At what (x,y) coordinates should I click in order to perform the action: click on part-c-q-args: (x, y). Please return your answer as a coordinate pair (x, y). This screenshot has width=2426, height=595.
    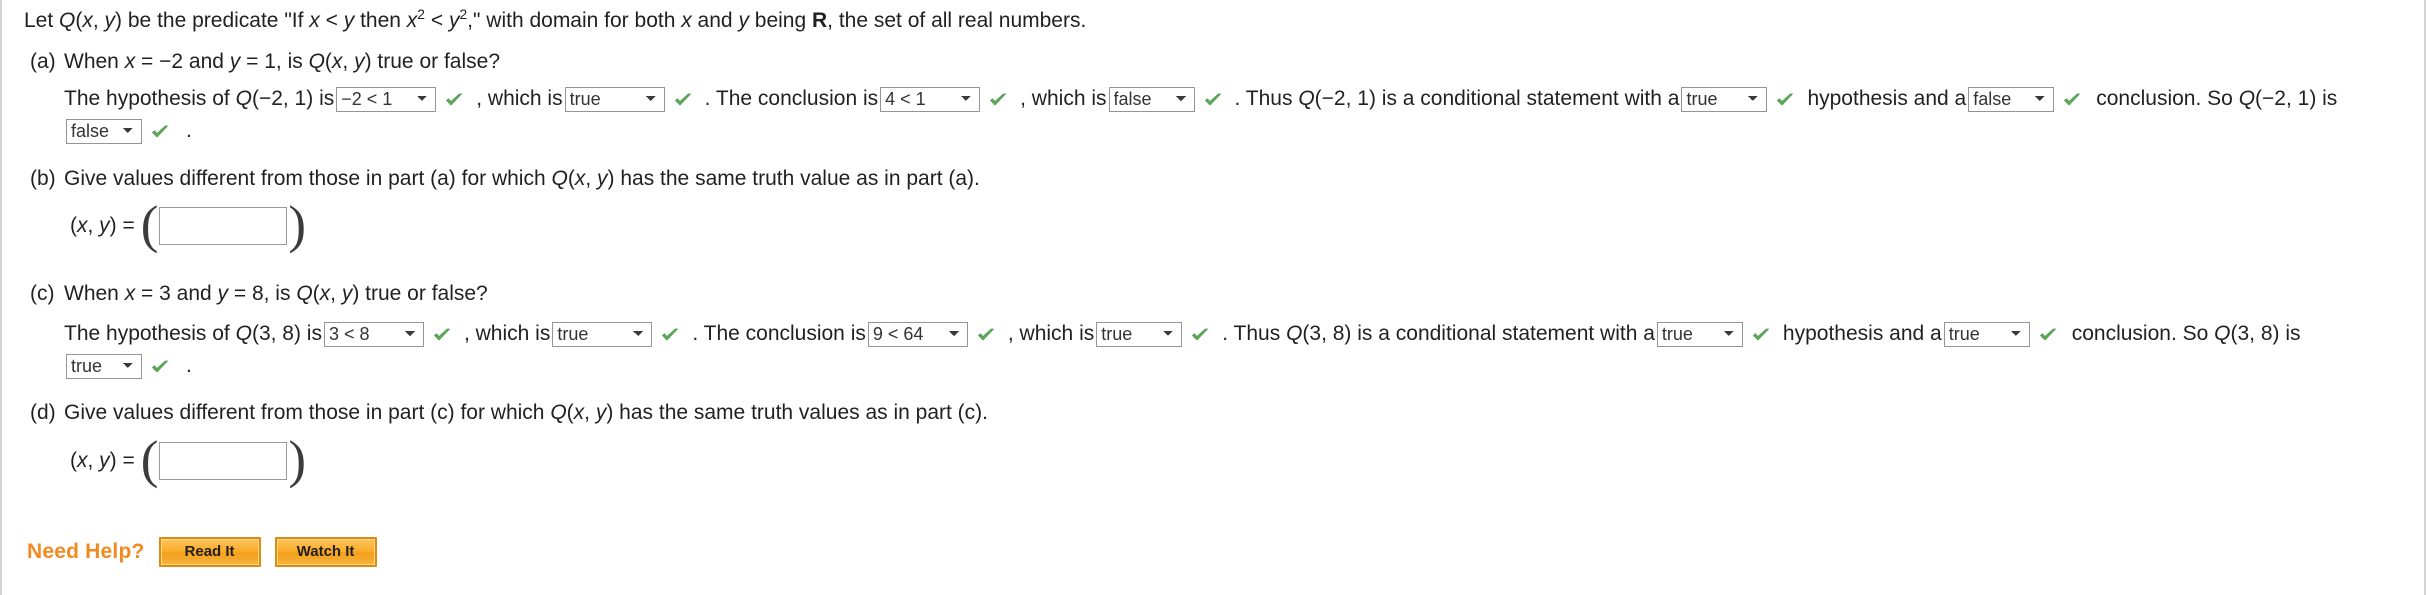
    Looking at the image, I should click on (336, 293).